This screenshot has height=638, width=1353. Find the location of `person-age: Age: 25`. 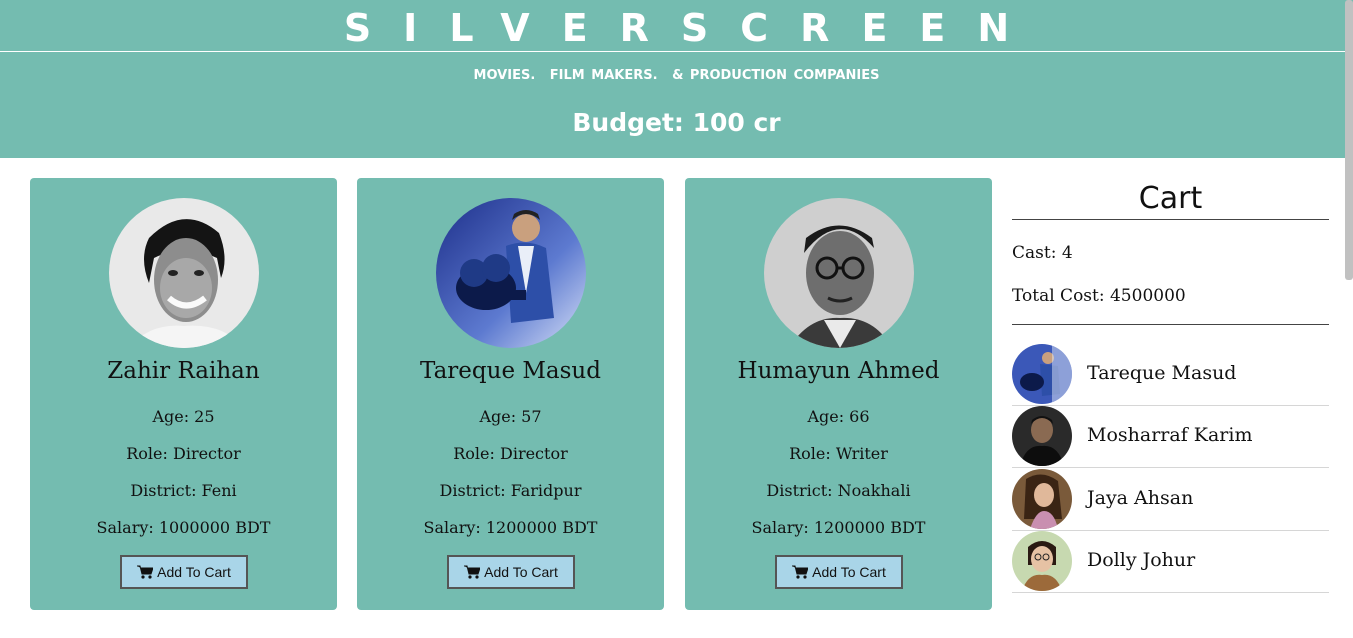

person-age: Age: 25 is located at coordinates (183, 416).